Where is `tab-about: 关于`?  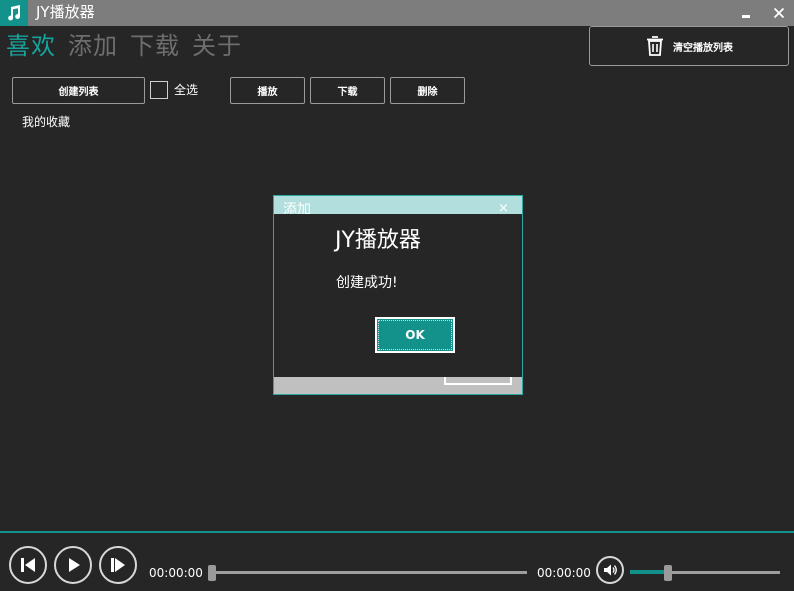 tab-about: 关于 is located at coordinates (217, 46).